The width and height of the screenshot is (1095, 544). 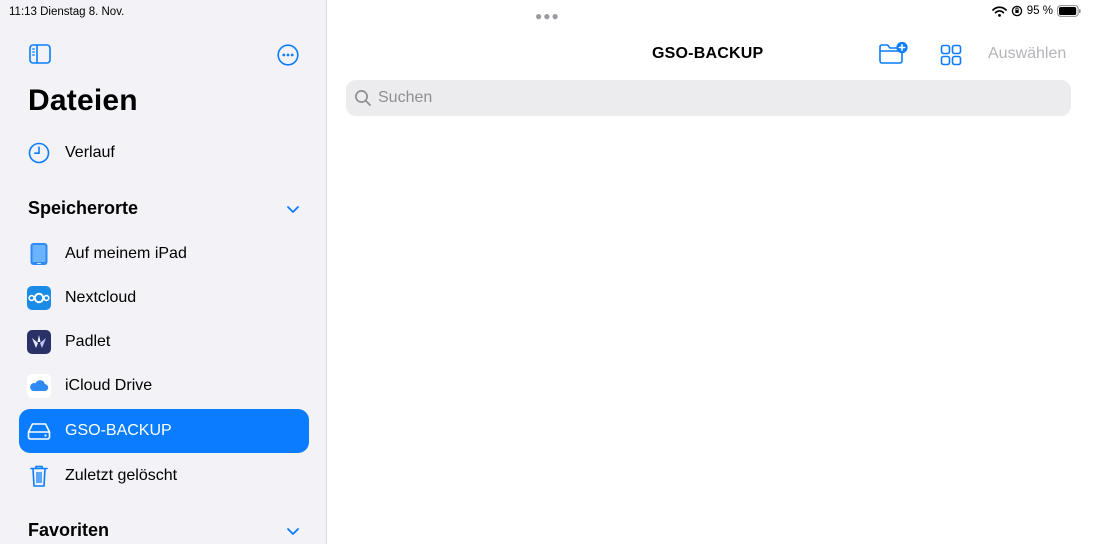 What do you see at coordinates (40, 54) in the screenshot?
I see `sidebar-toggle-icon` at bounding box center [40, 54].